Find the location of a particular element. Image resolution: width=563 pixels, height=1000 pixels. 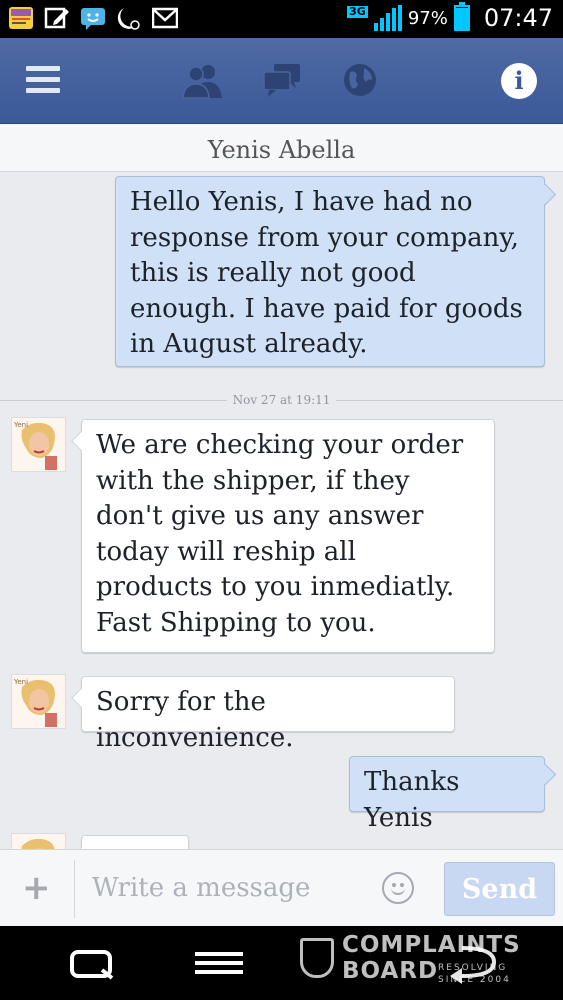

messages-icon is located at coordinates (282, 81).